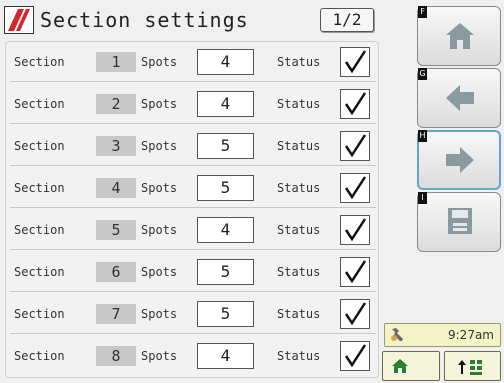 The height and width of the screenshot is (383, 504). I want to click on section-number: 5, so click(116, 230).